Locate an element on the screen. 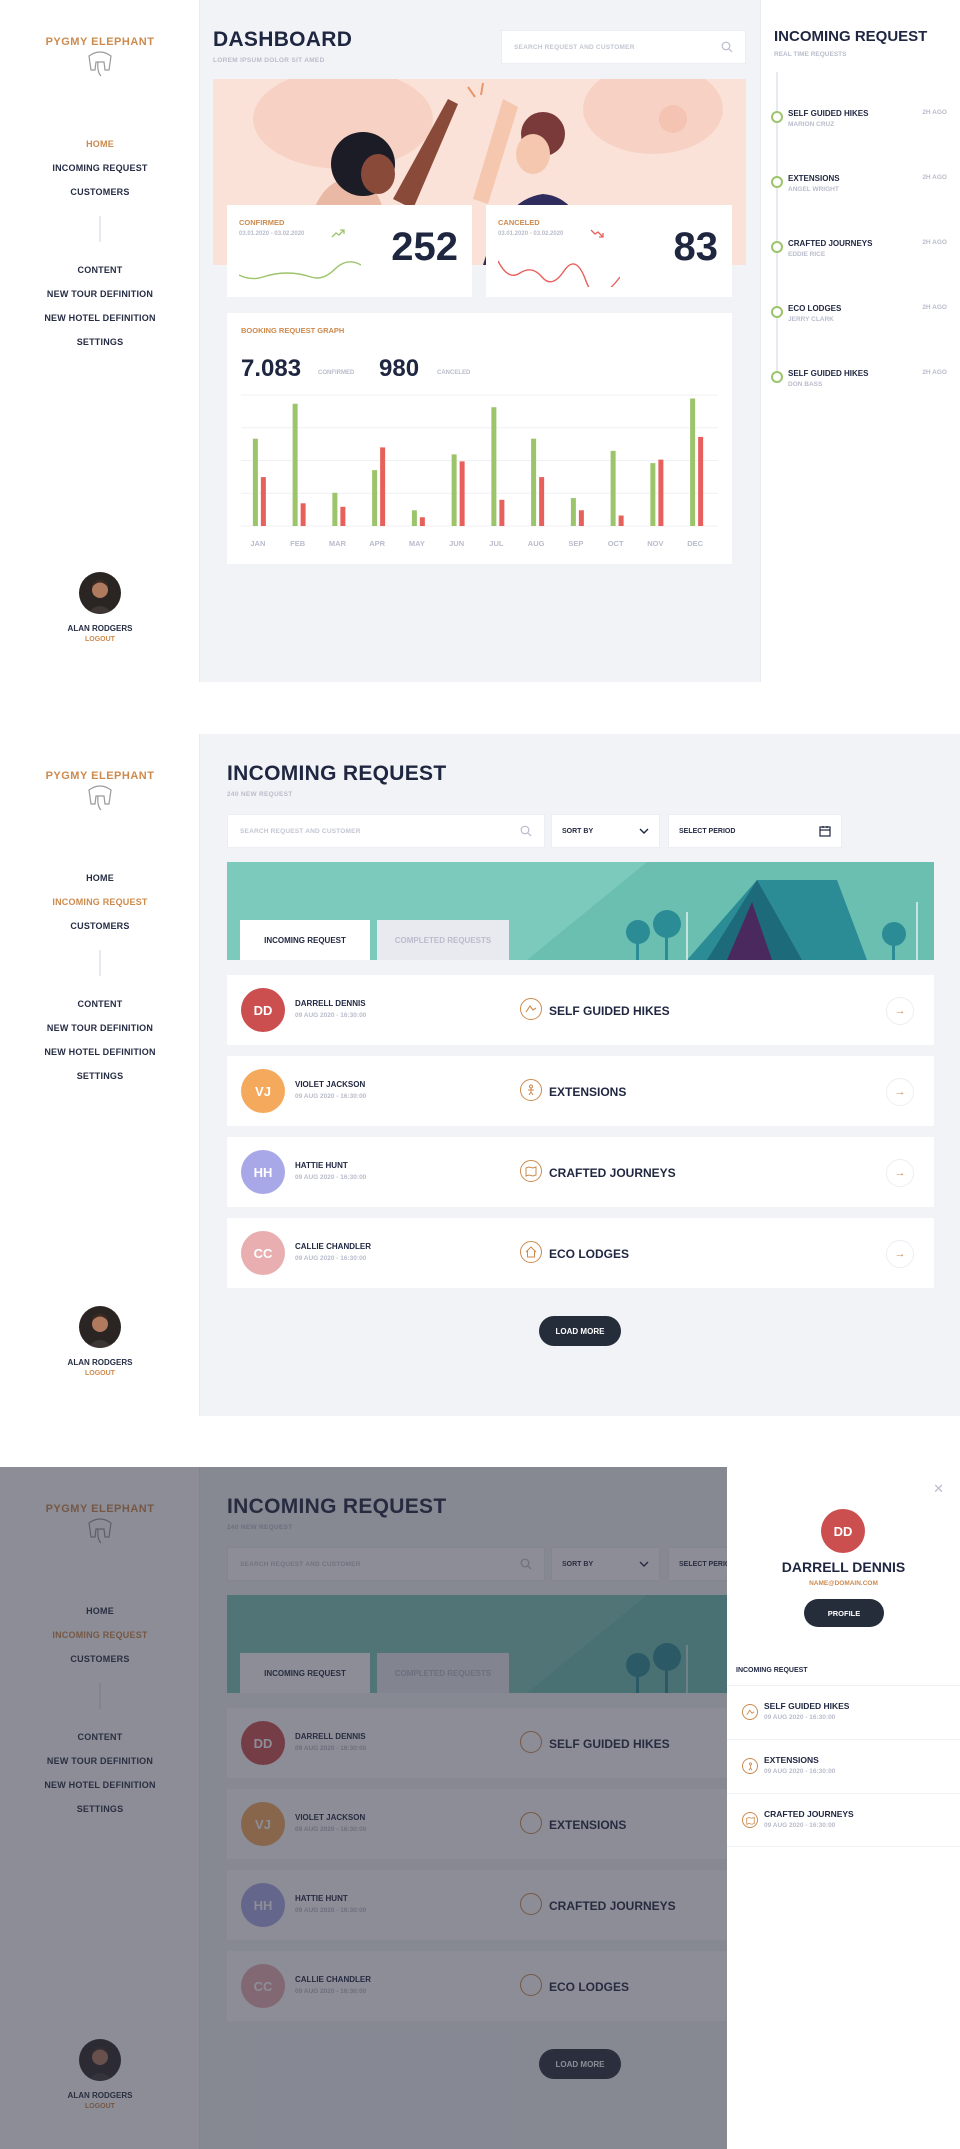 The width and height of the screenshot is (960, 2149). bar-confirmed-nov is located at coordinates (653, 494).